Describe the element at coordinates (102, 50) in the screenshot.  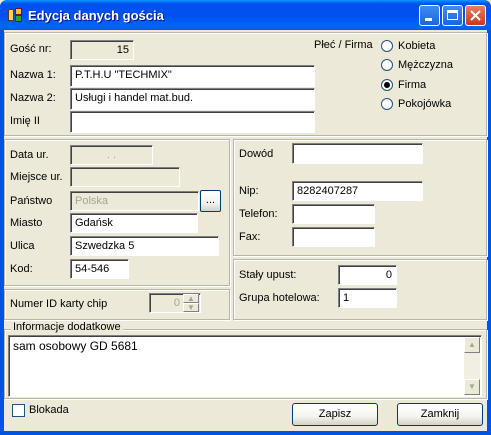
I see `guest-number-field: 15` at that location.